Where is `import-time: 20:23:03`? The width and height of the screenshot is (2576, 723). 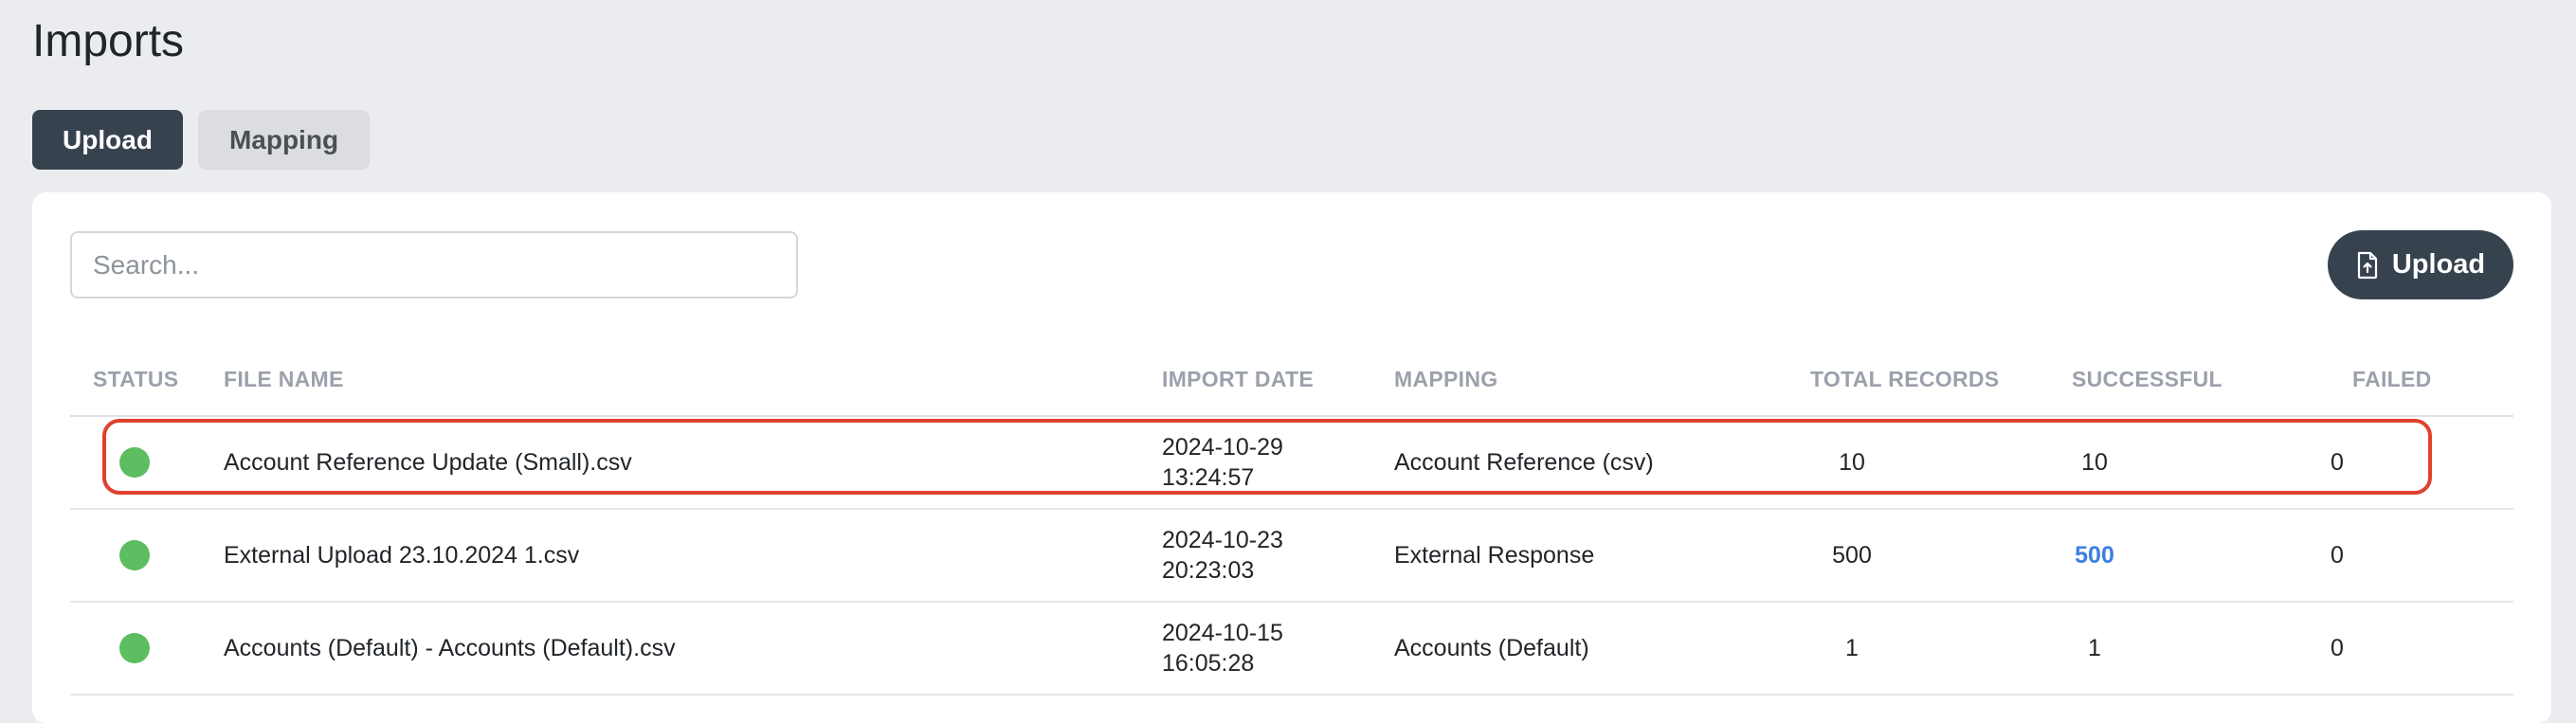
import-time: 20:23:03 is located at coordinates (1208, 571).